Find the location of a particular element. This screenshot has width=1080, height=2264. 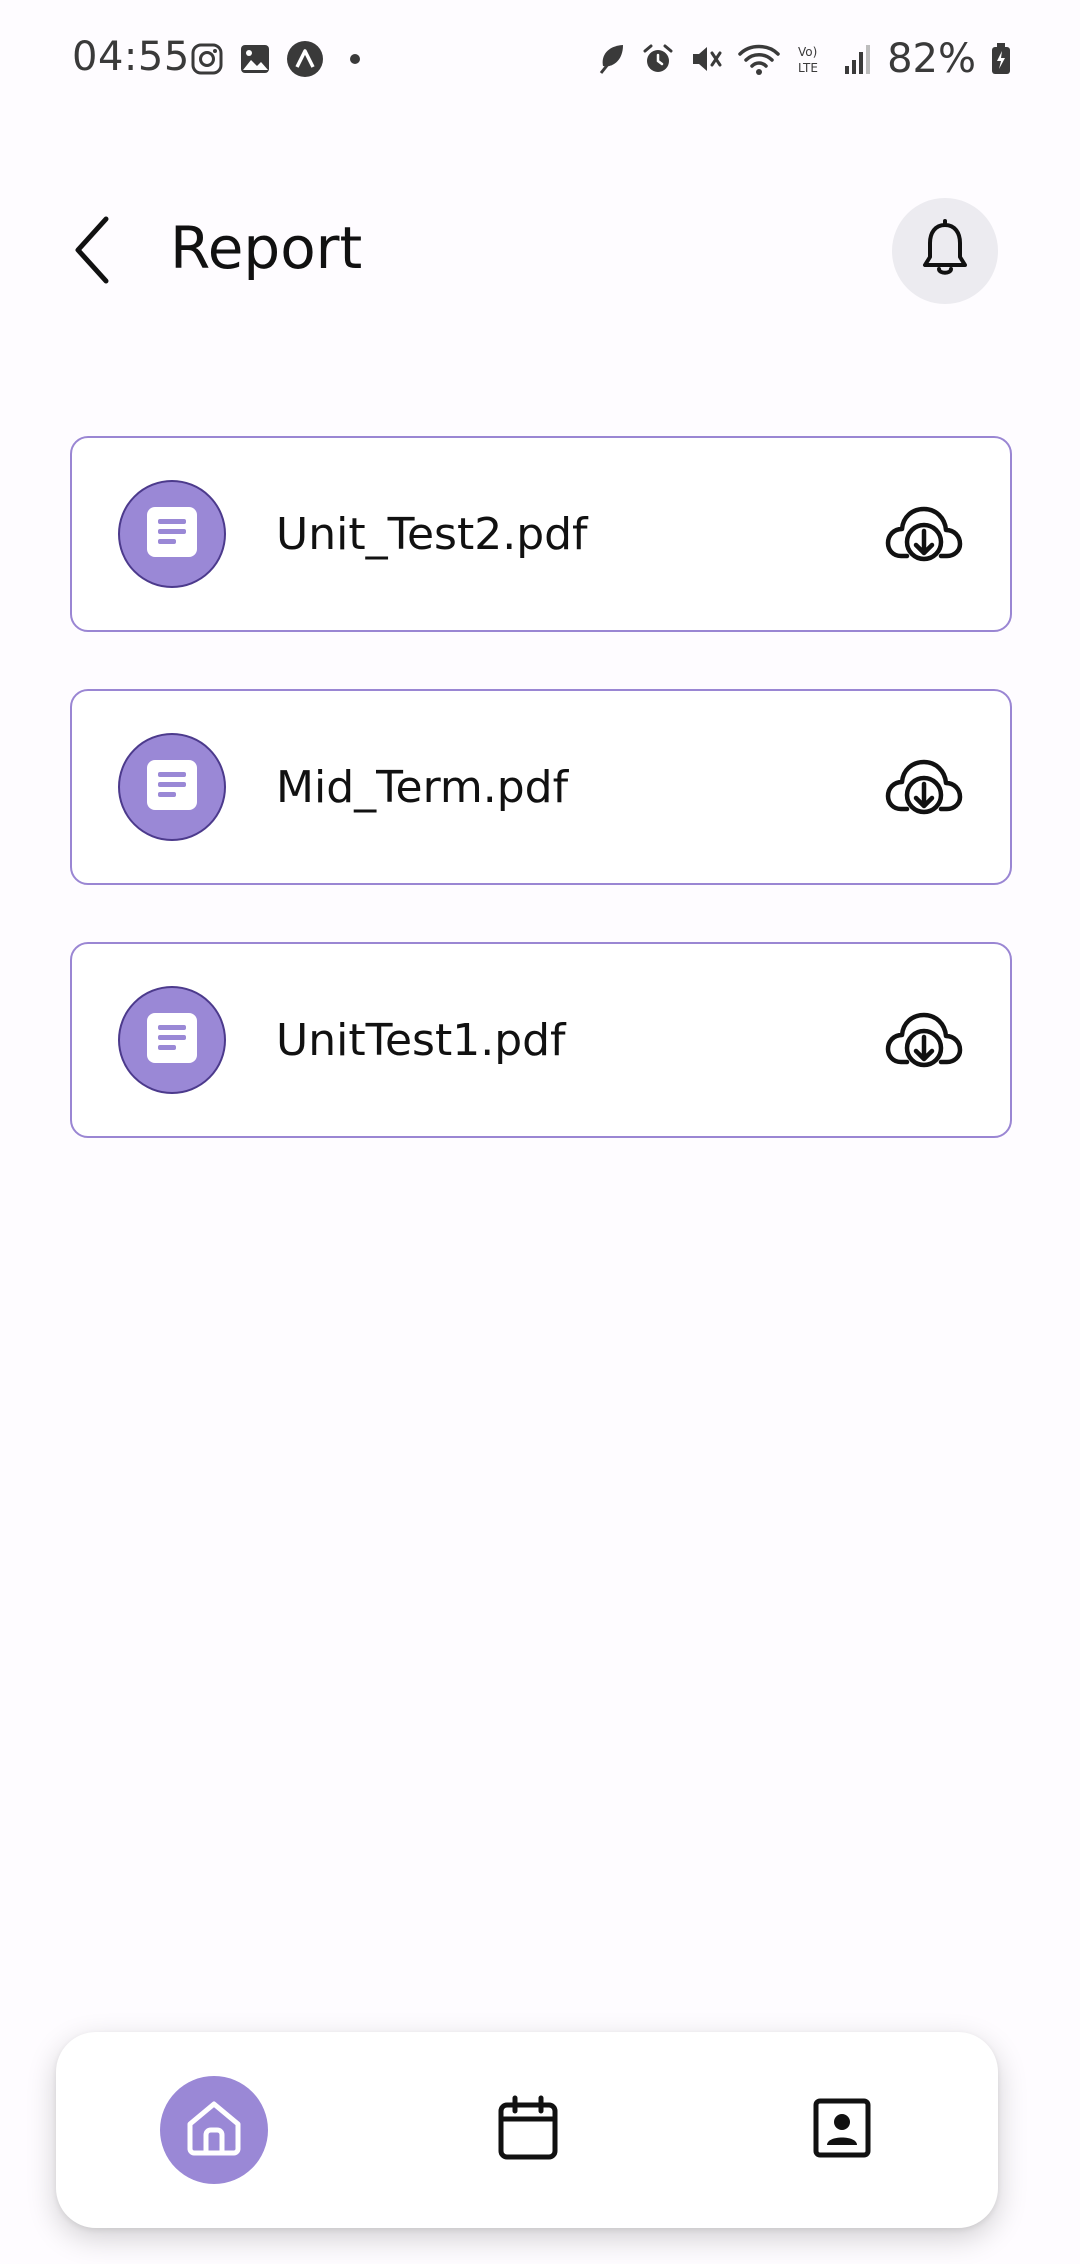

file-card: Mid_Term.pdf is located at coordinates (541, 787).